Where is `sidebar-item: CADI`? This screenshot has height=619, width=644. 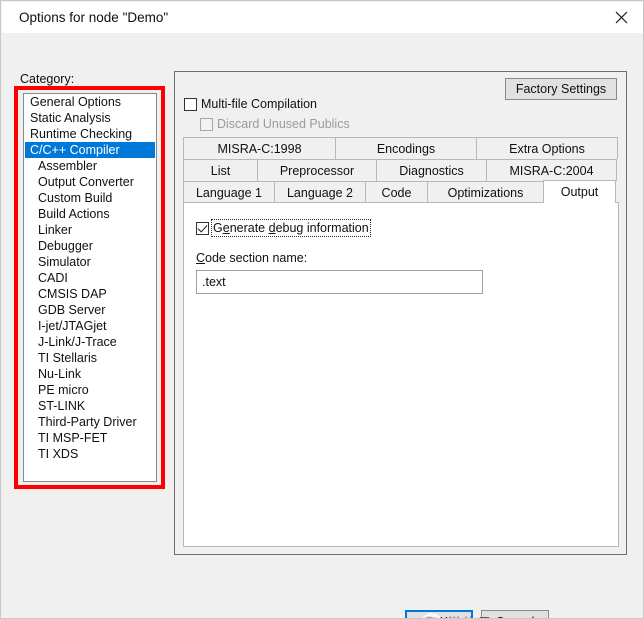
sidebar-item: CADI is located at coordinates (90, 278).